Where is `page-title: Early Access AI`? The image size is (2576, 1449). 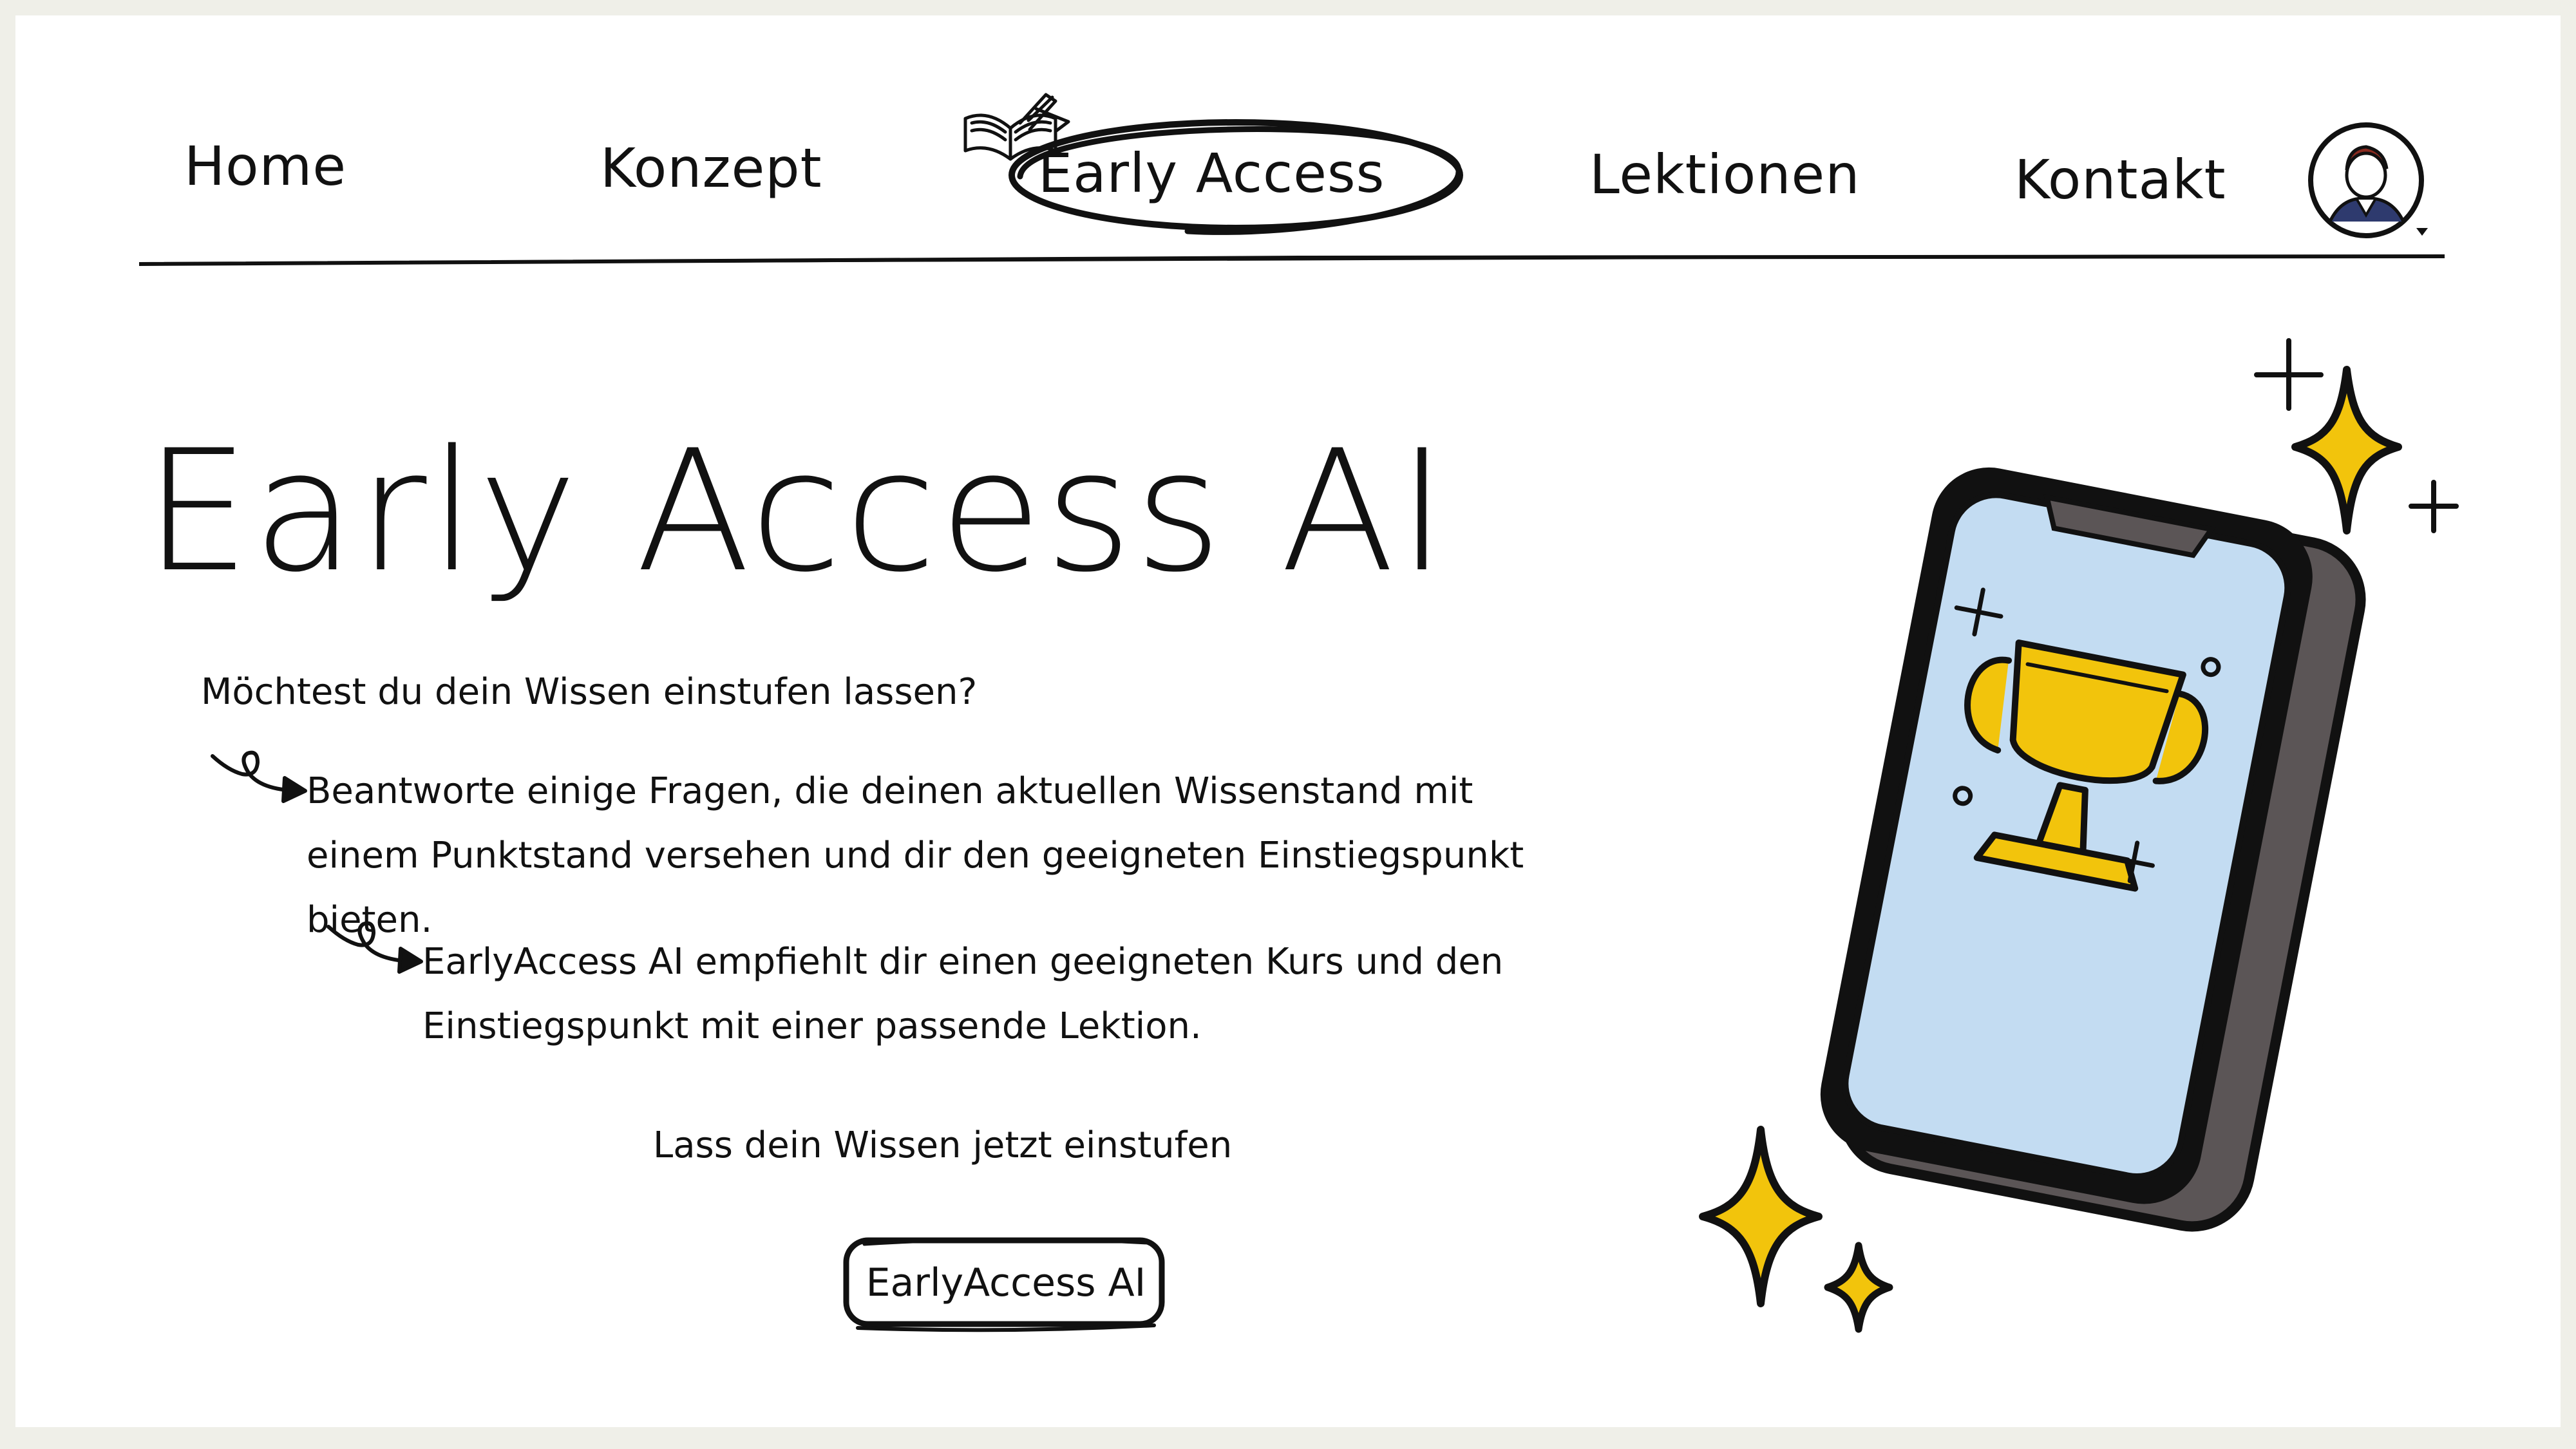
page-title: Early Access AI is located at coordinates (797, 512).